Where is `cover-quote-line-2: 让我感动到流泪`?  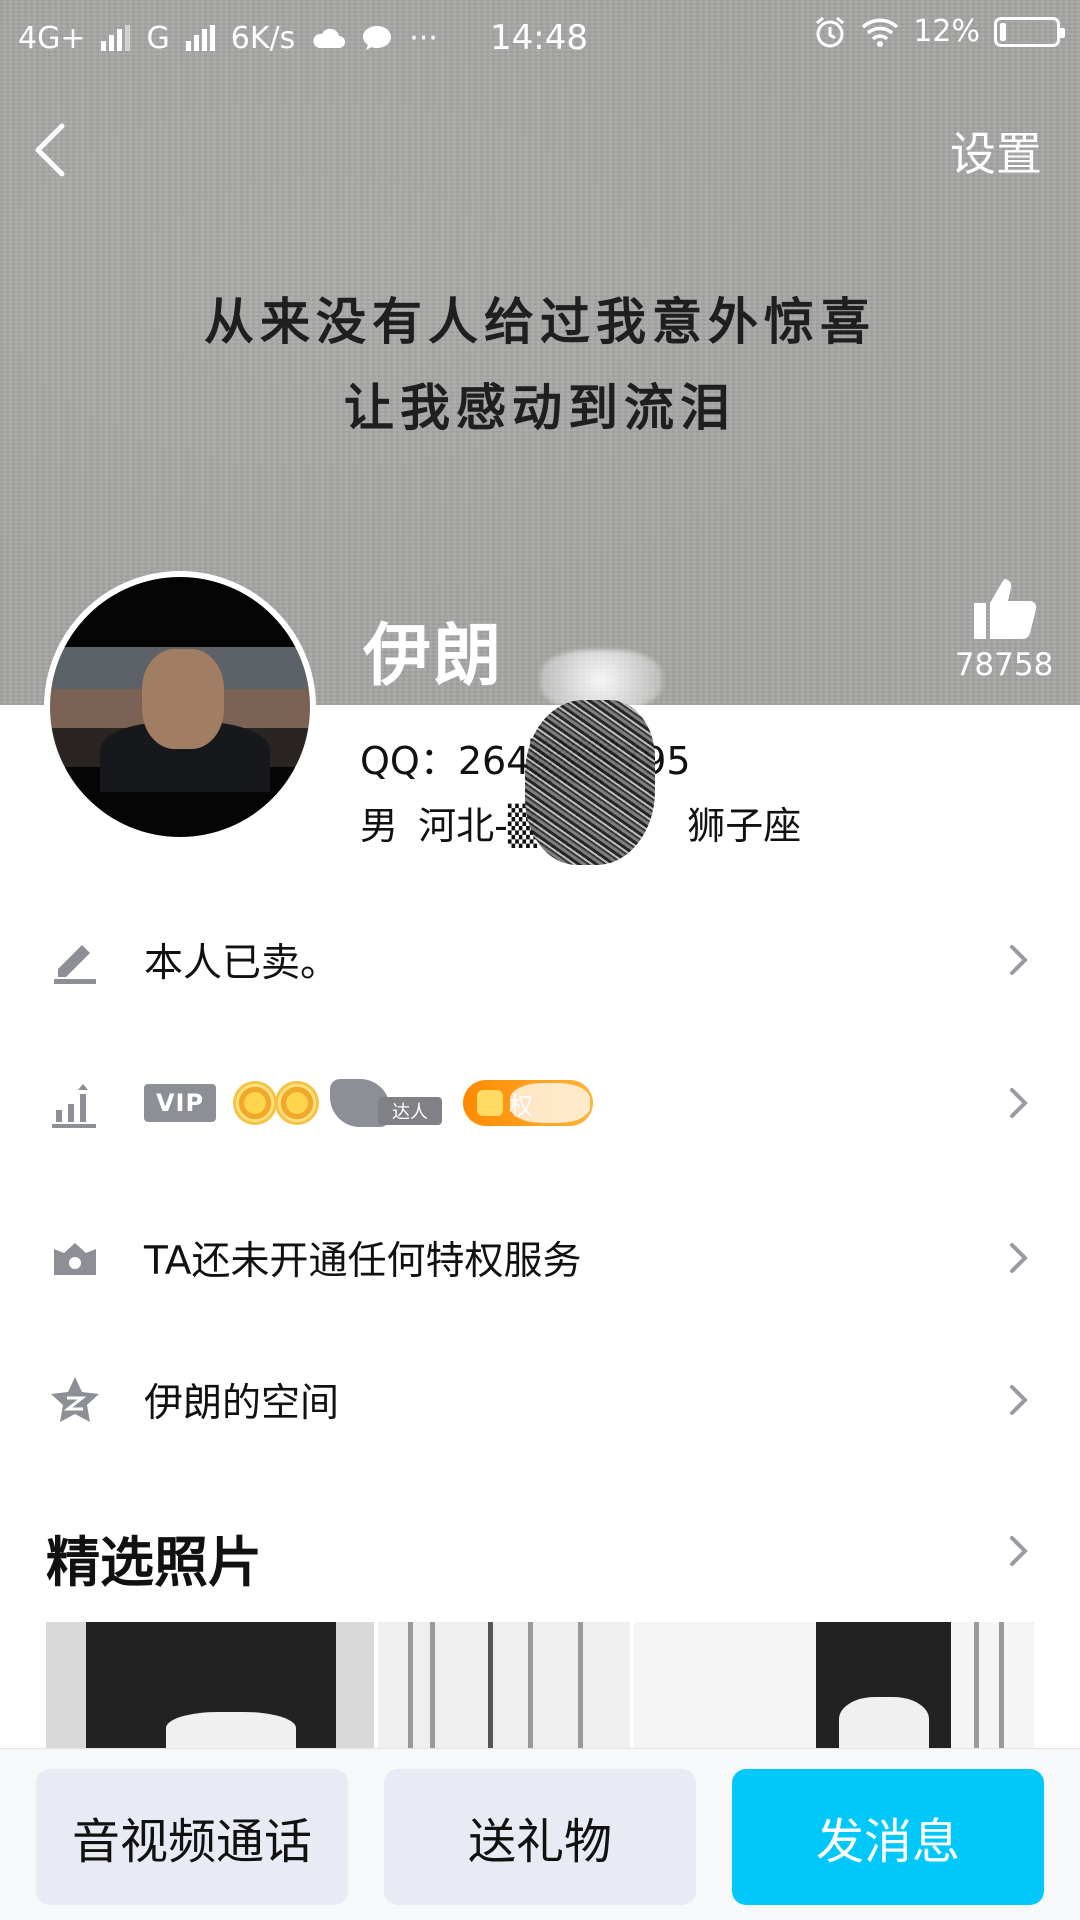 cover-quote-line-2: 让我感动到流泪 is located at coordinates (540, 407).